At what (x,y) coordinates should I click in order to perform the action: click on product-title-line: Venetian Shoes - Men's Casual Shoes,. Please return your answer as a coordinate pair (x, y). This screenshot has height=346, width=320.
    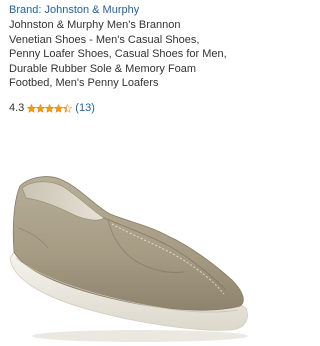
    Looking at the image, I should click on (104, 39).